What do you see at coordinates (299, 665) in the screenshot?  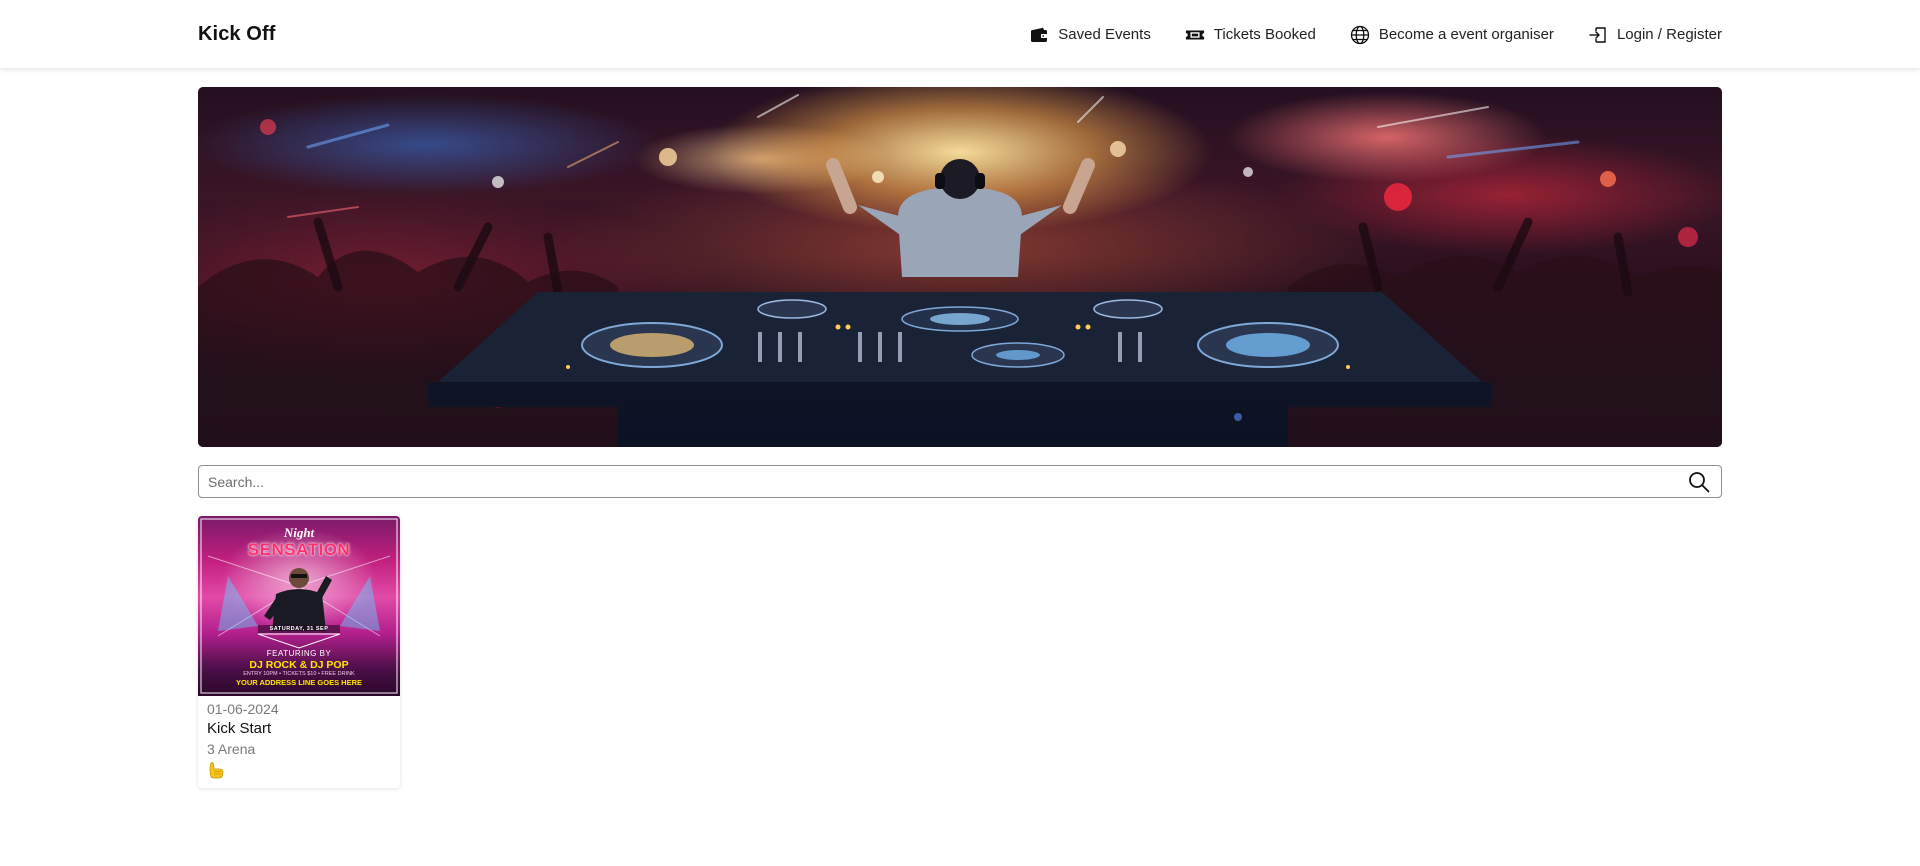 I see `poster-djs: DJ ROCK & DJ POP` at bounding box center [299, 665].